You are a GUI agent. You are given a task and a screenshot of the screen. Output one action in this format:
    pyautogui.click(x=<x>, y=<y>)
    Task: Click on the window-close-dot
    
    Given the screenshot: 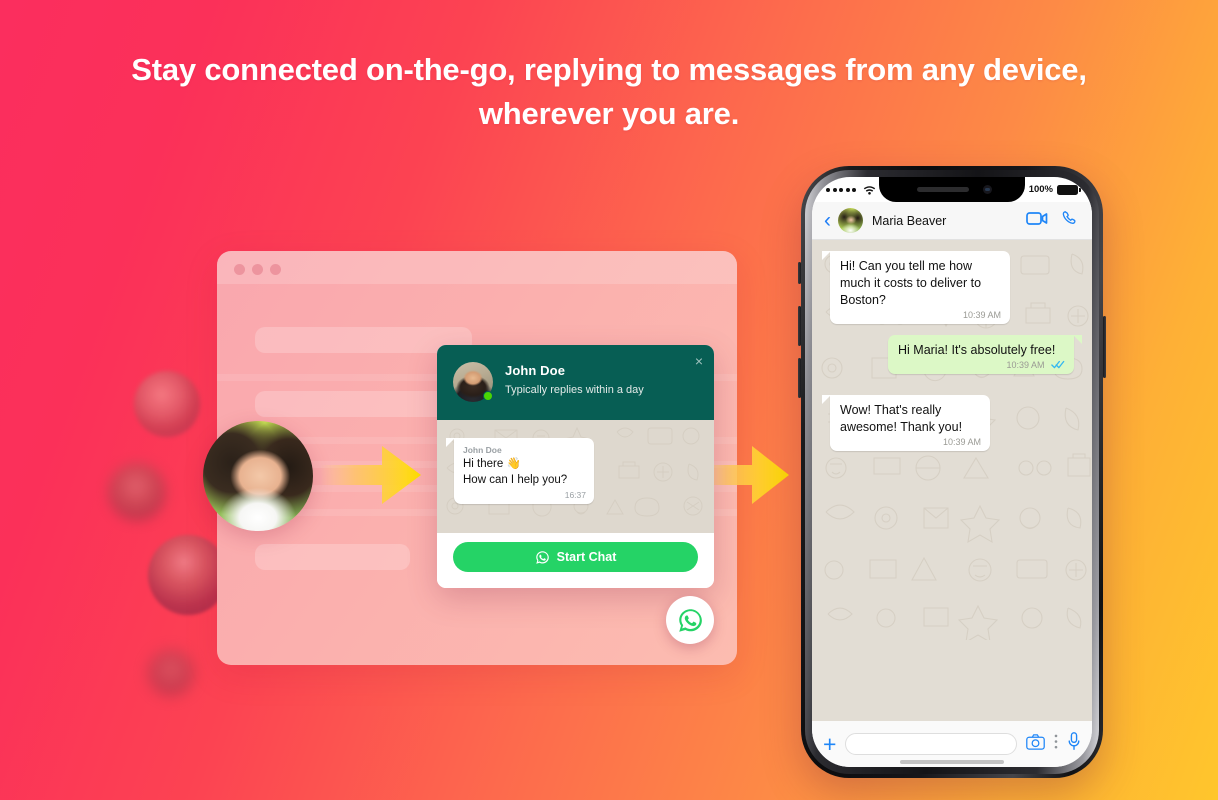 What is the action you would take?
    pyautogui.click(x=239, y=269)
    